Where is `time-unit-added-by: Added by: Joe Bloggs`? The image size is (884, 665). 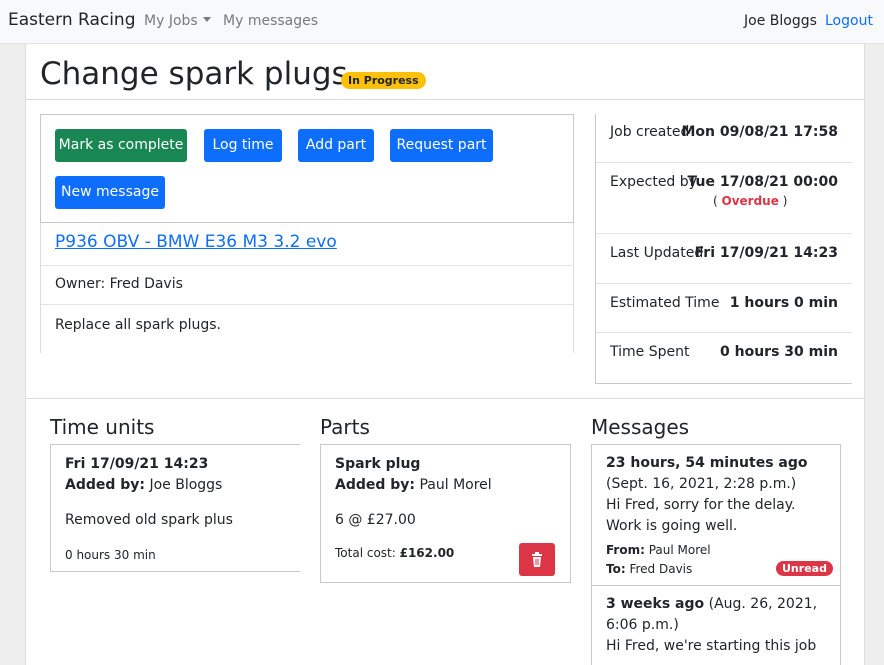 time-unit-added-by: Added by: Joe Bloggs is located at coordinates (143, 485).